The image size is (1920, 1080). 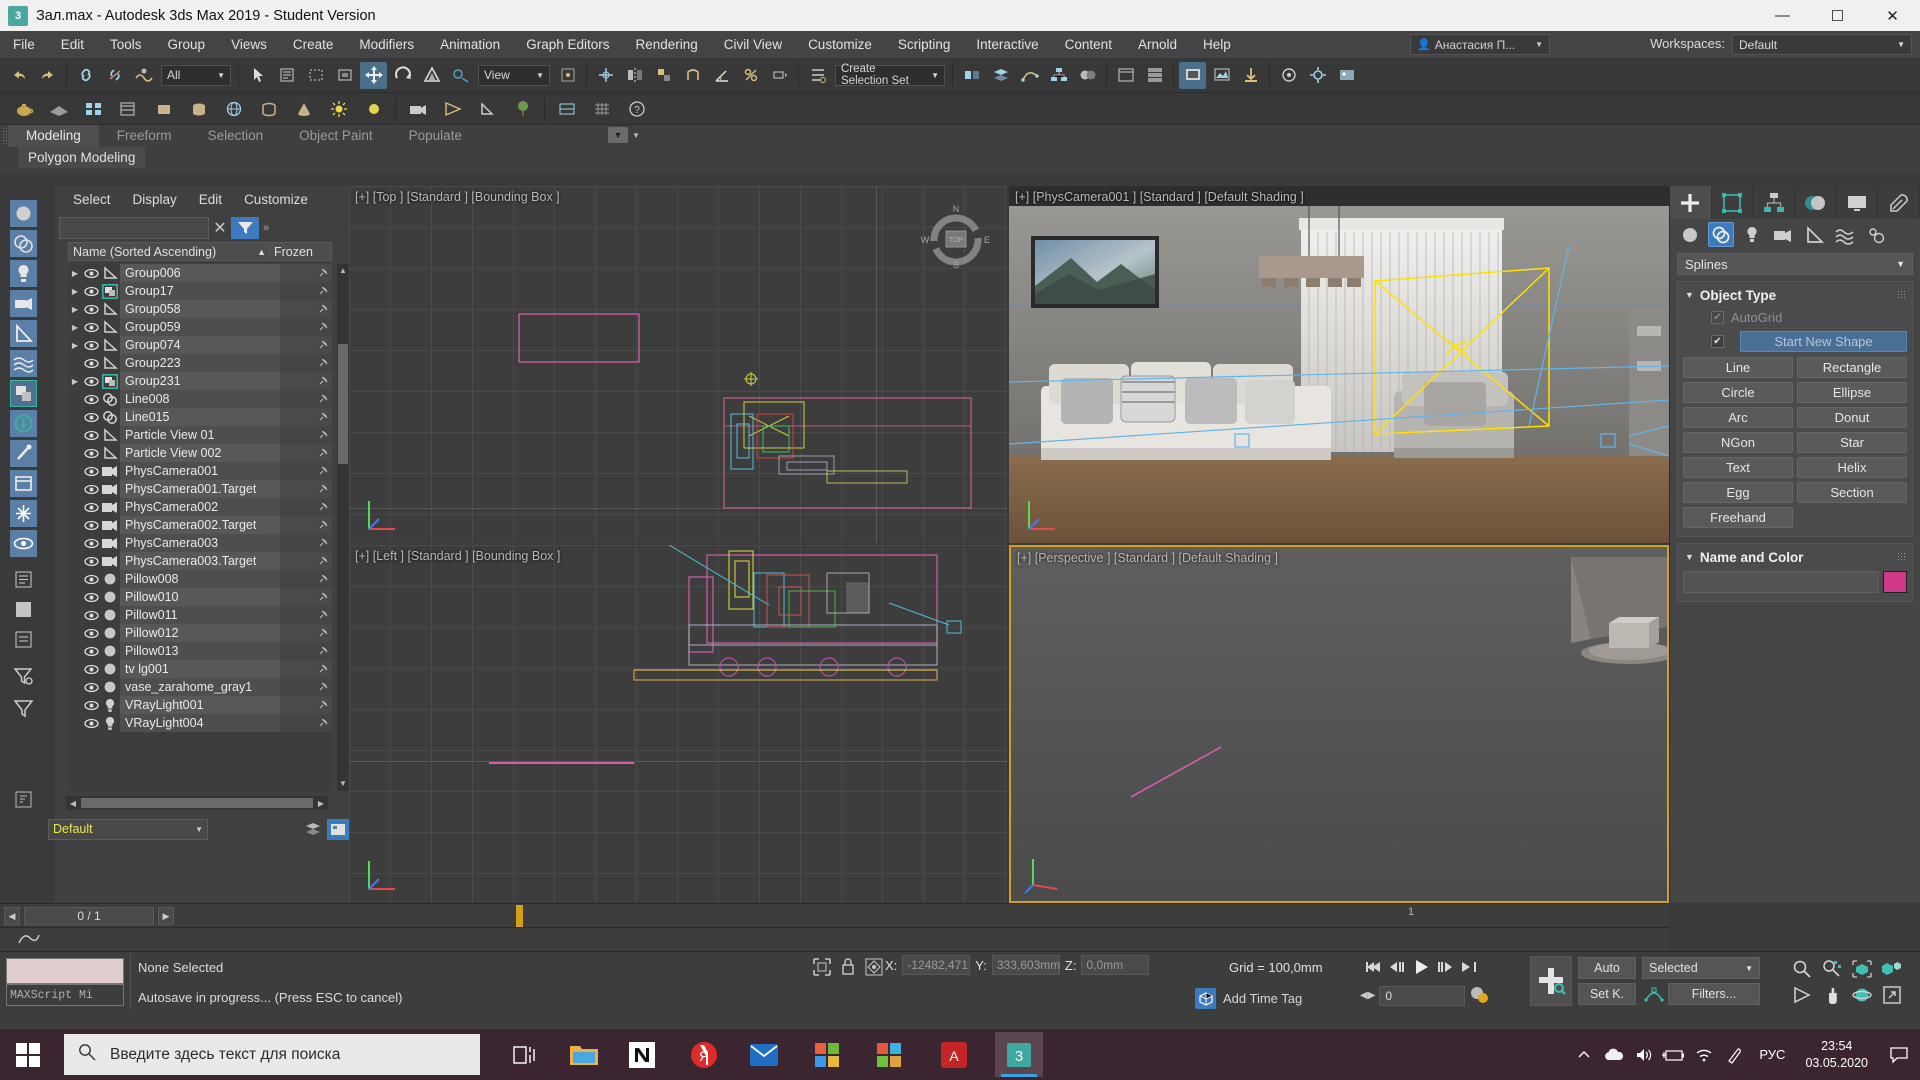 I want to click on menu-modifiers: Modifiers, so click(x=386, y=44).